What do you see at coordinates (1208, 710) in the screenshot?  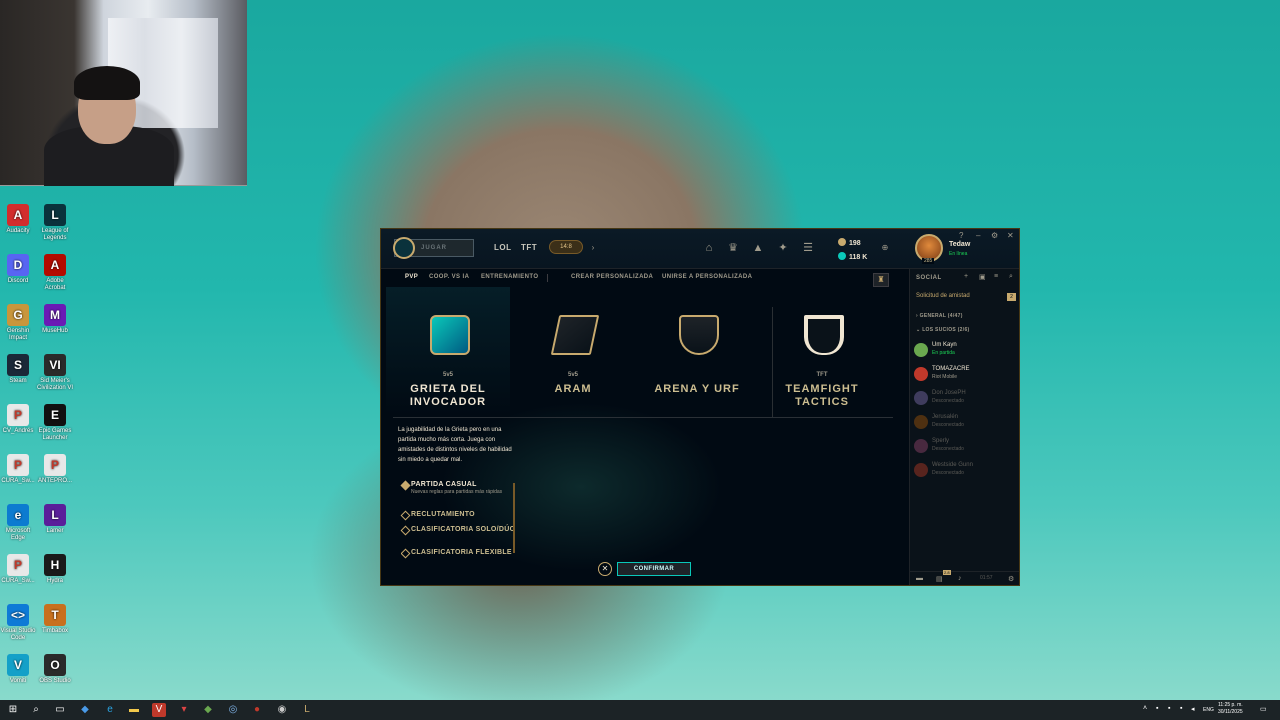 I see `language-indicator: ENG` at bounding box center [1208, 710].